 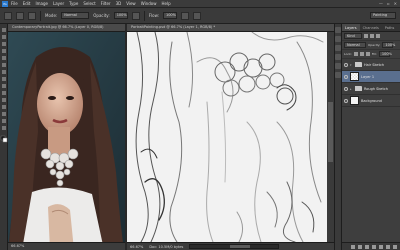 I want to click on link-layers-icon, so click(x=353, y=246).